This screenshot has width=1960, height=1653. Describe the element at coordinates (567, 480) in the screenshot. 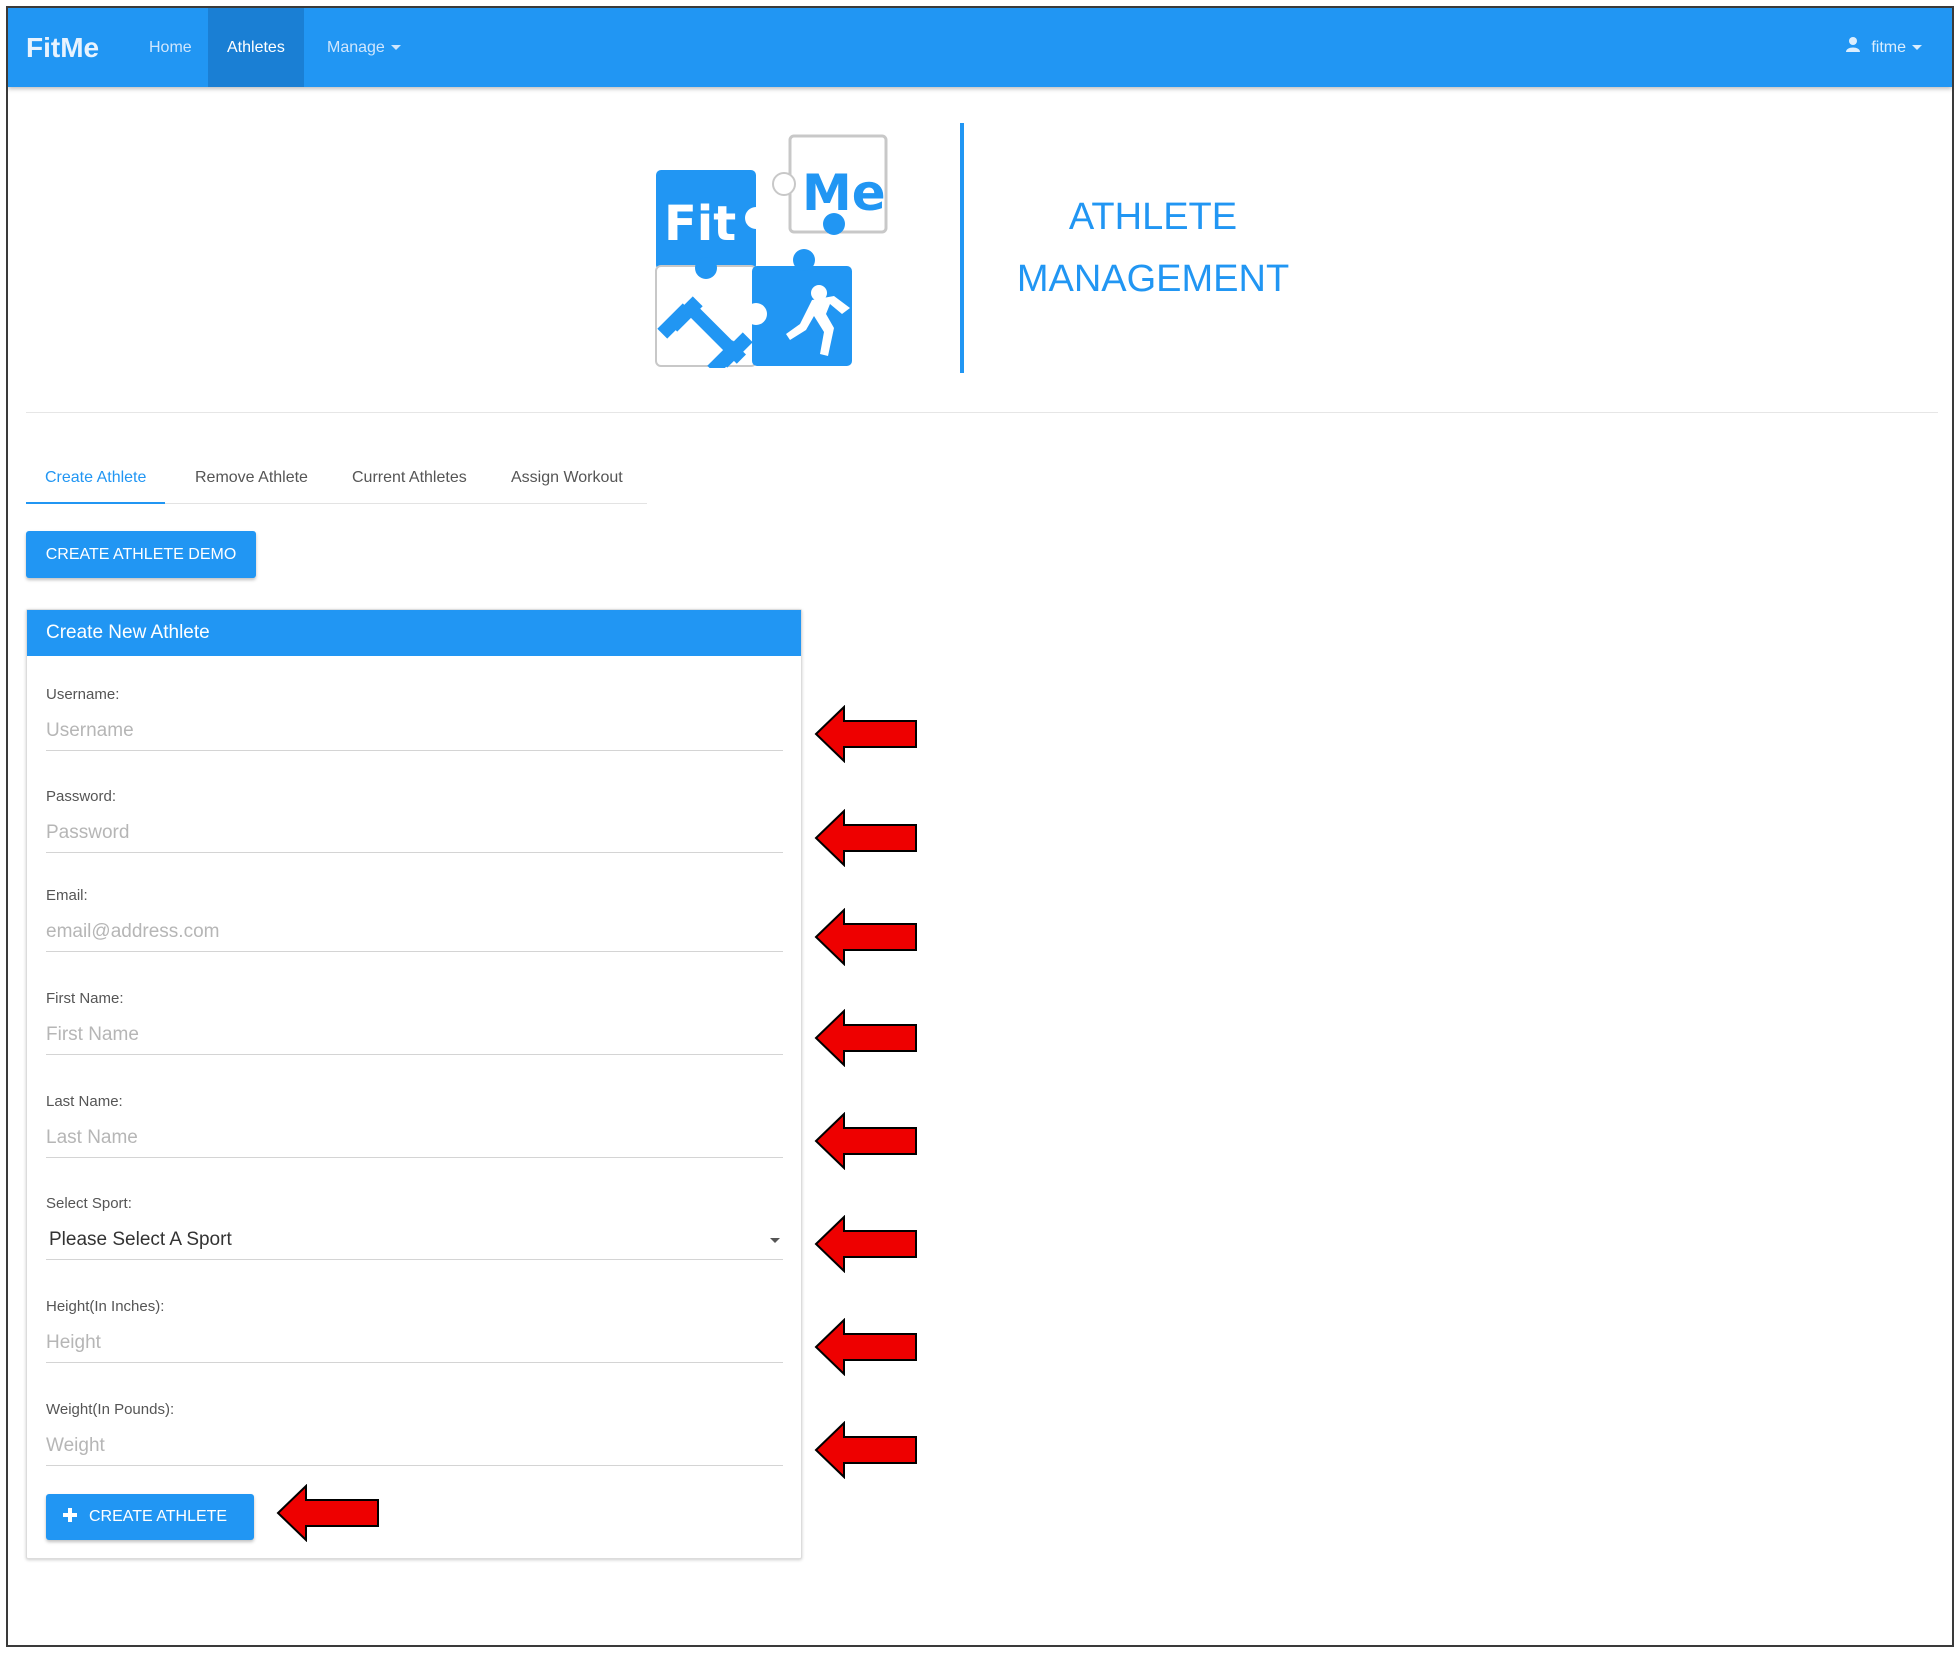

I see `tab-assign-workout: Assign Workout` at that location.